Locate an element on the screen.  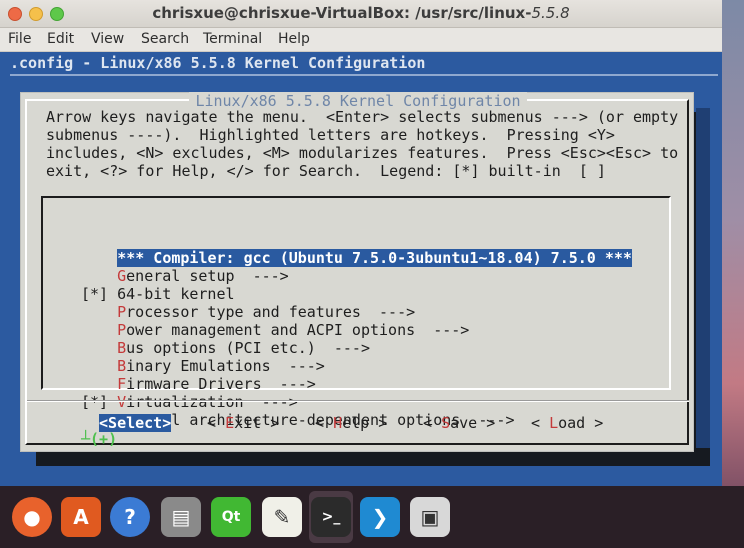
menu-search: Search is located at coordinates (165, 39).